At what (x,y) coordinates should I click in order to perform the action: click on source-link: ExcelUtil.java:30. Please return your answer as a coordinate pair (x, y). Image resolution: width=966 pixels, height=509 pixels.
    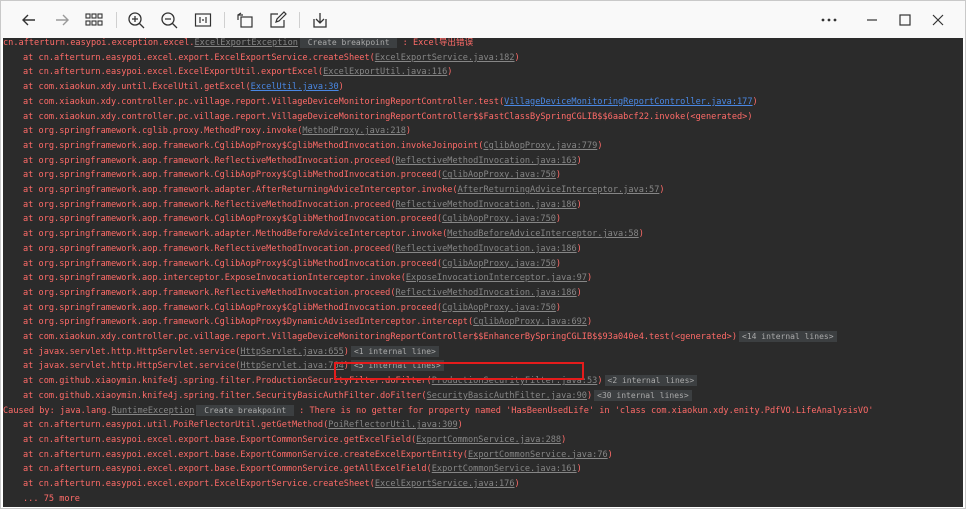
    Looking at the image, I should click on (295, 87).